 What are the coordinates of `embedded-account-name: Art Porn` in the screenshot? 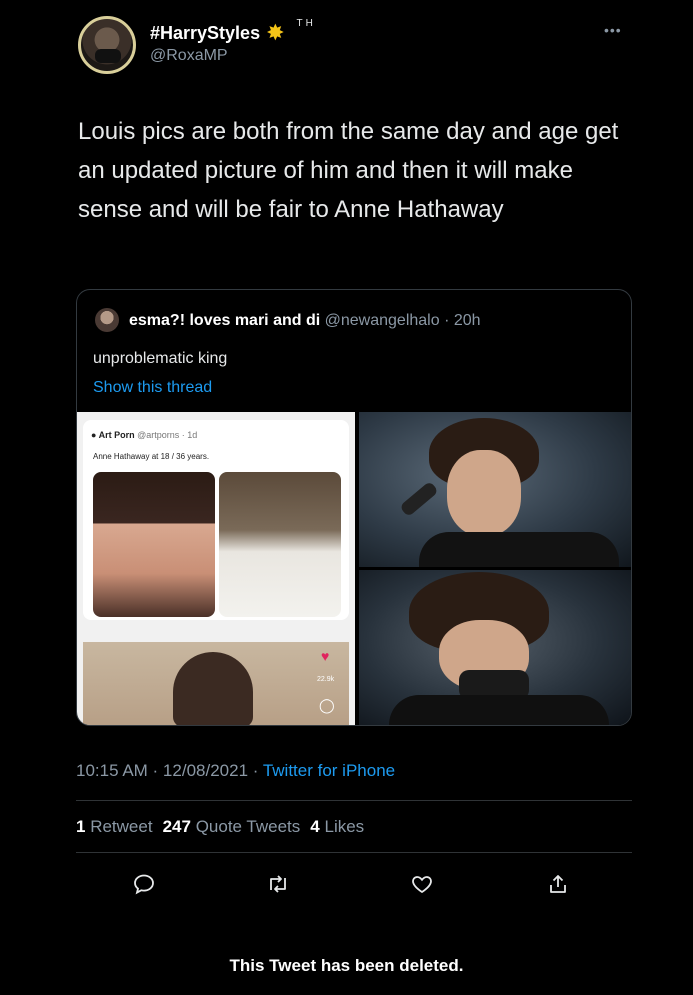 It's located at (116, 435).